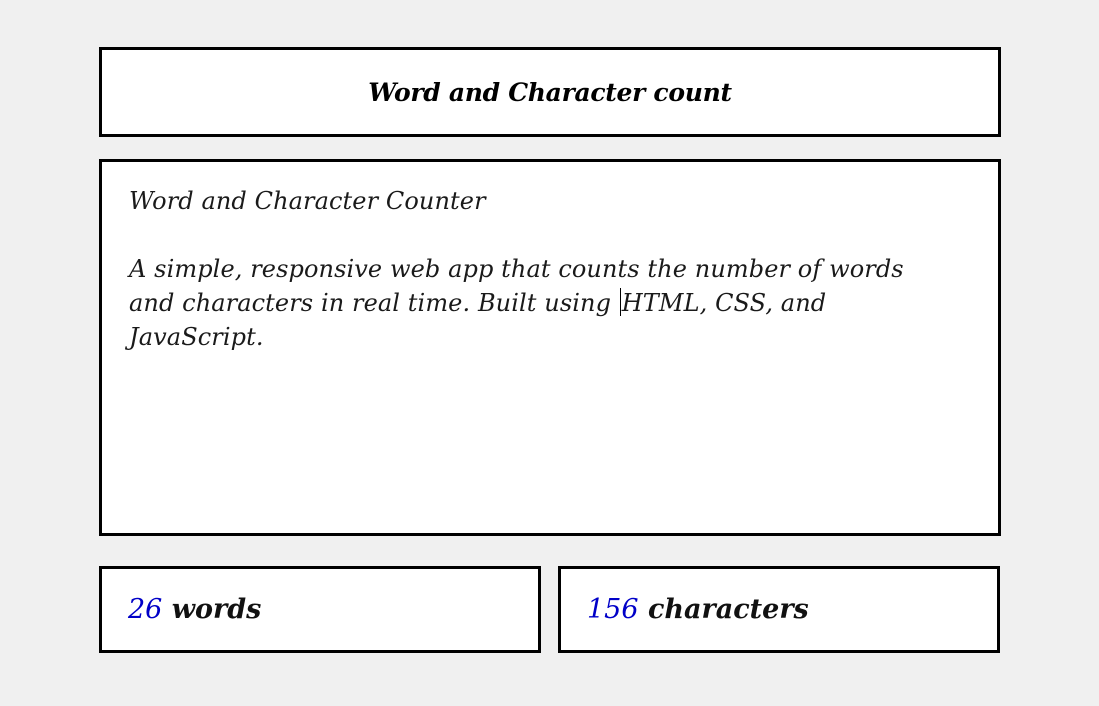 Image resolution: width=1099 pixels, height=706 pixels. I want to click on word-count: 26 words, so click(194, 609).